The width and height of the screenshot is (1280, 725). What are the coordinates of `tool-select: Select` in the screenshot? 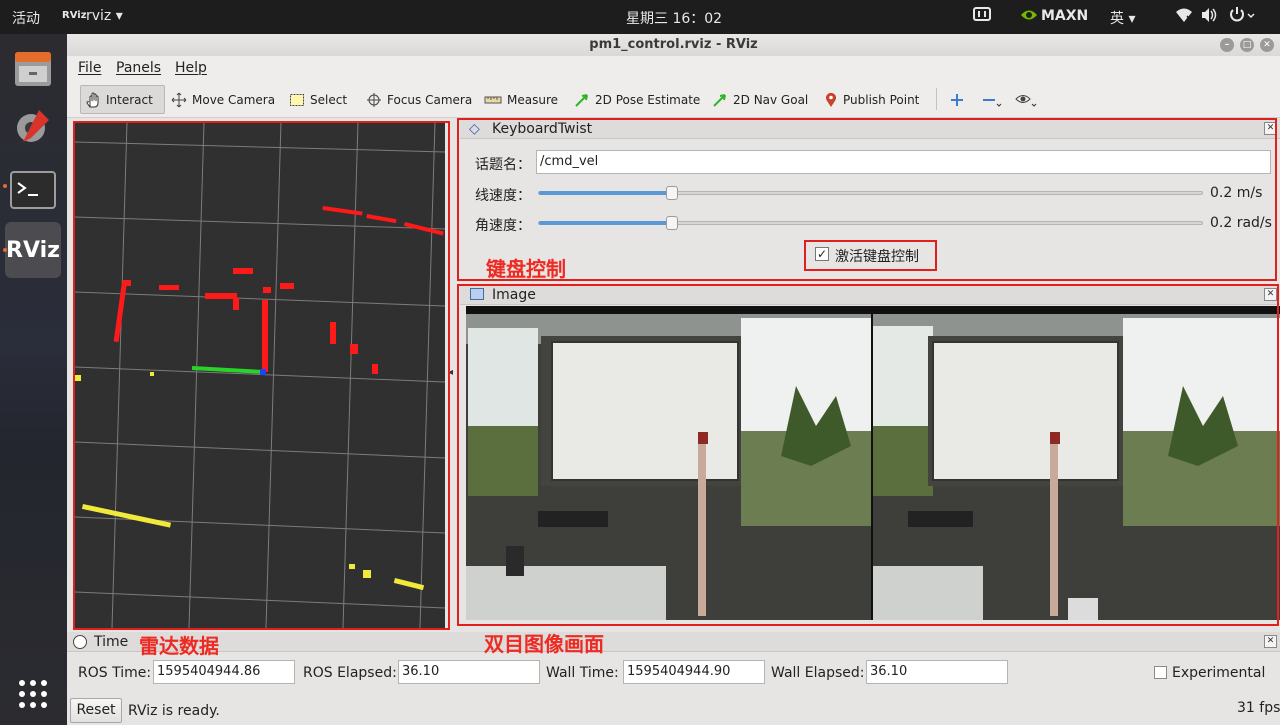 It's located at (318, 99).